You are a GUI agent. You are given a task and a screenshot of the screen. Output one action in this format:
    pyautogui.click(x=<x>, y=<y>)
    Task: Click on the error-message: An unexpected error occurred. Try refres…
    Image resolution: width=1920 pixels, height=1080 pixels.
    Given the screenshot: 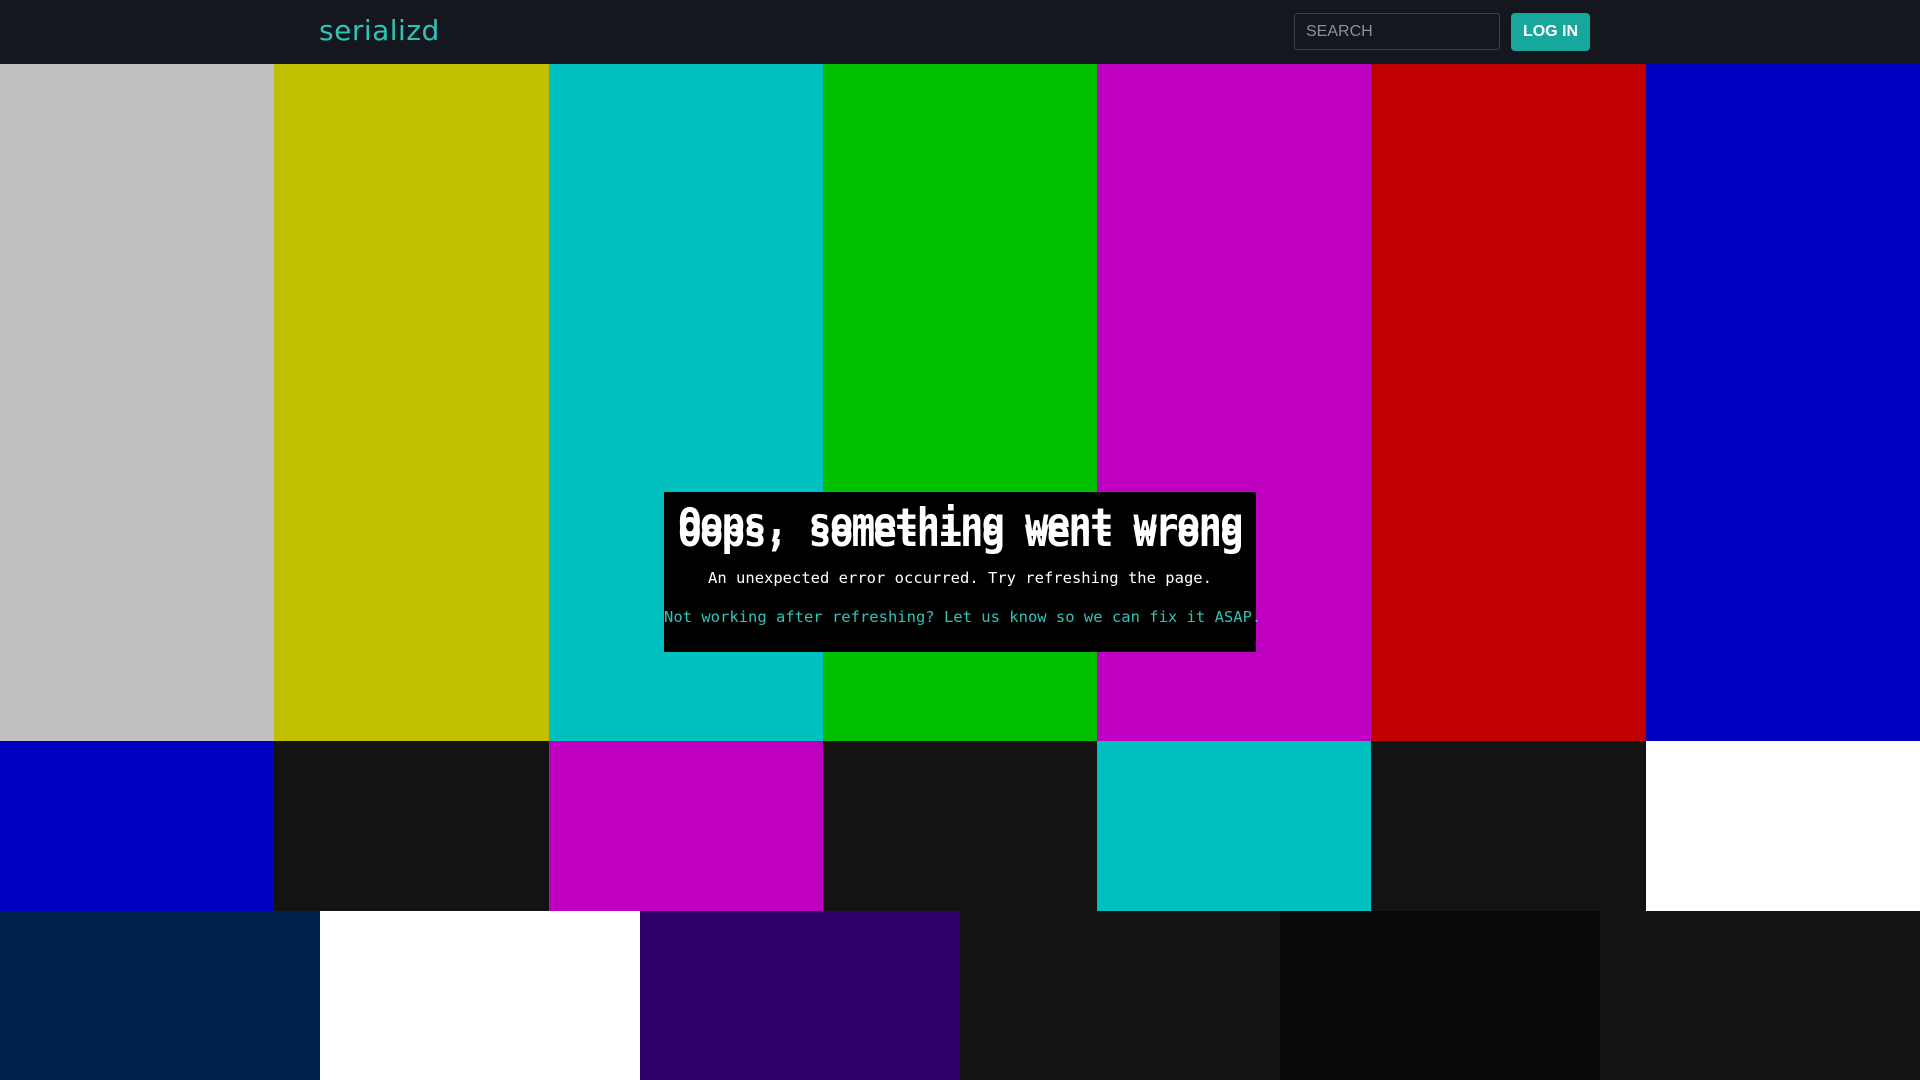 What is the action you would take?
    pyautogui.click(x=960, y=578)
    